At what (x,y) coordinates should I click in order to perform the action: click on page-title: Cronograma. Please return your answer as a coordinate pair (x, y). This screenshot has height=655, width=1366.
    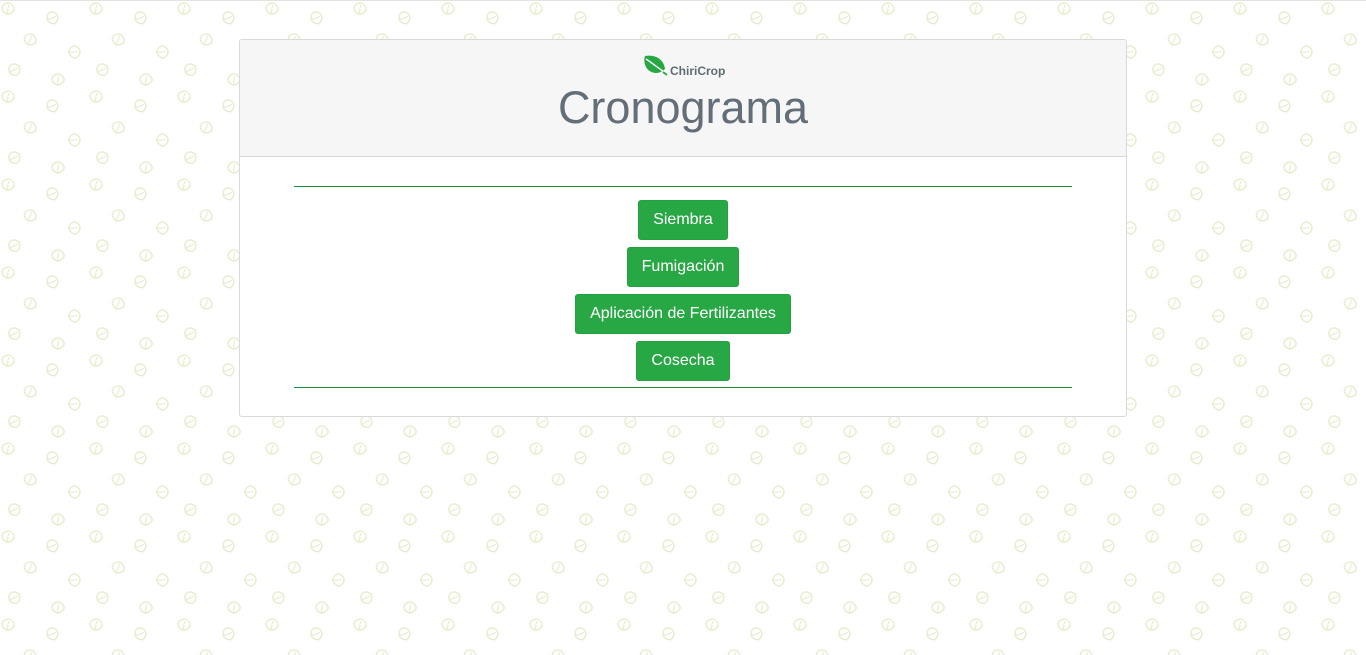
    Looking at the image, I should click on (683, 107).